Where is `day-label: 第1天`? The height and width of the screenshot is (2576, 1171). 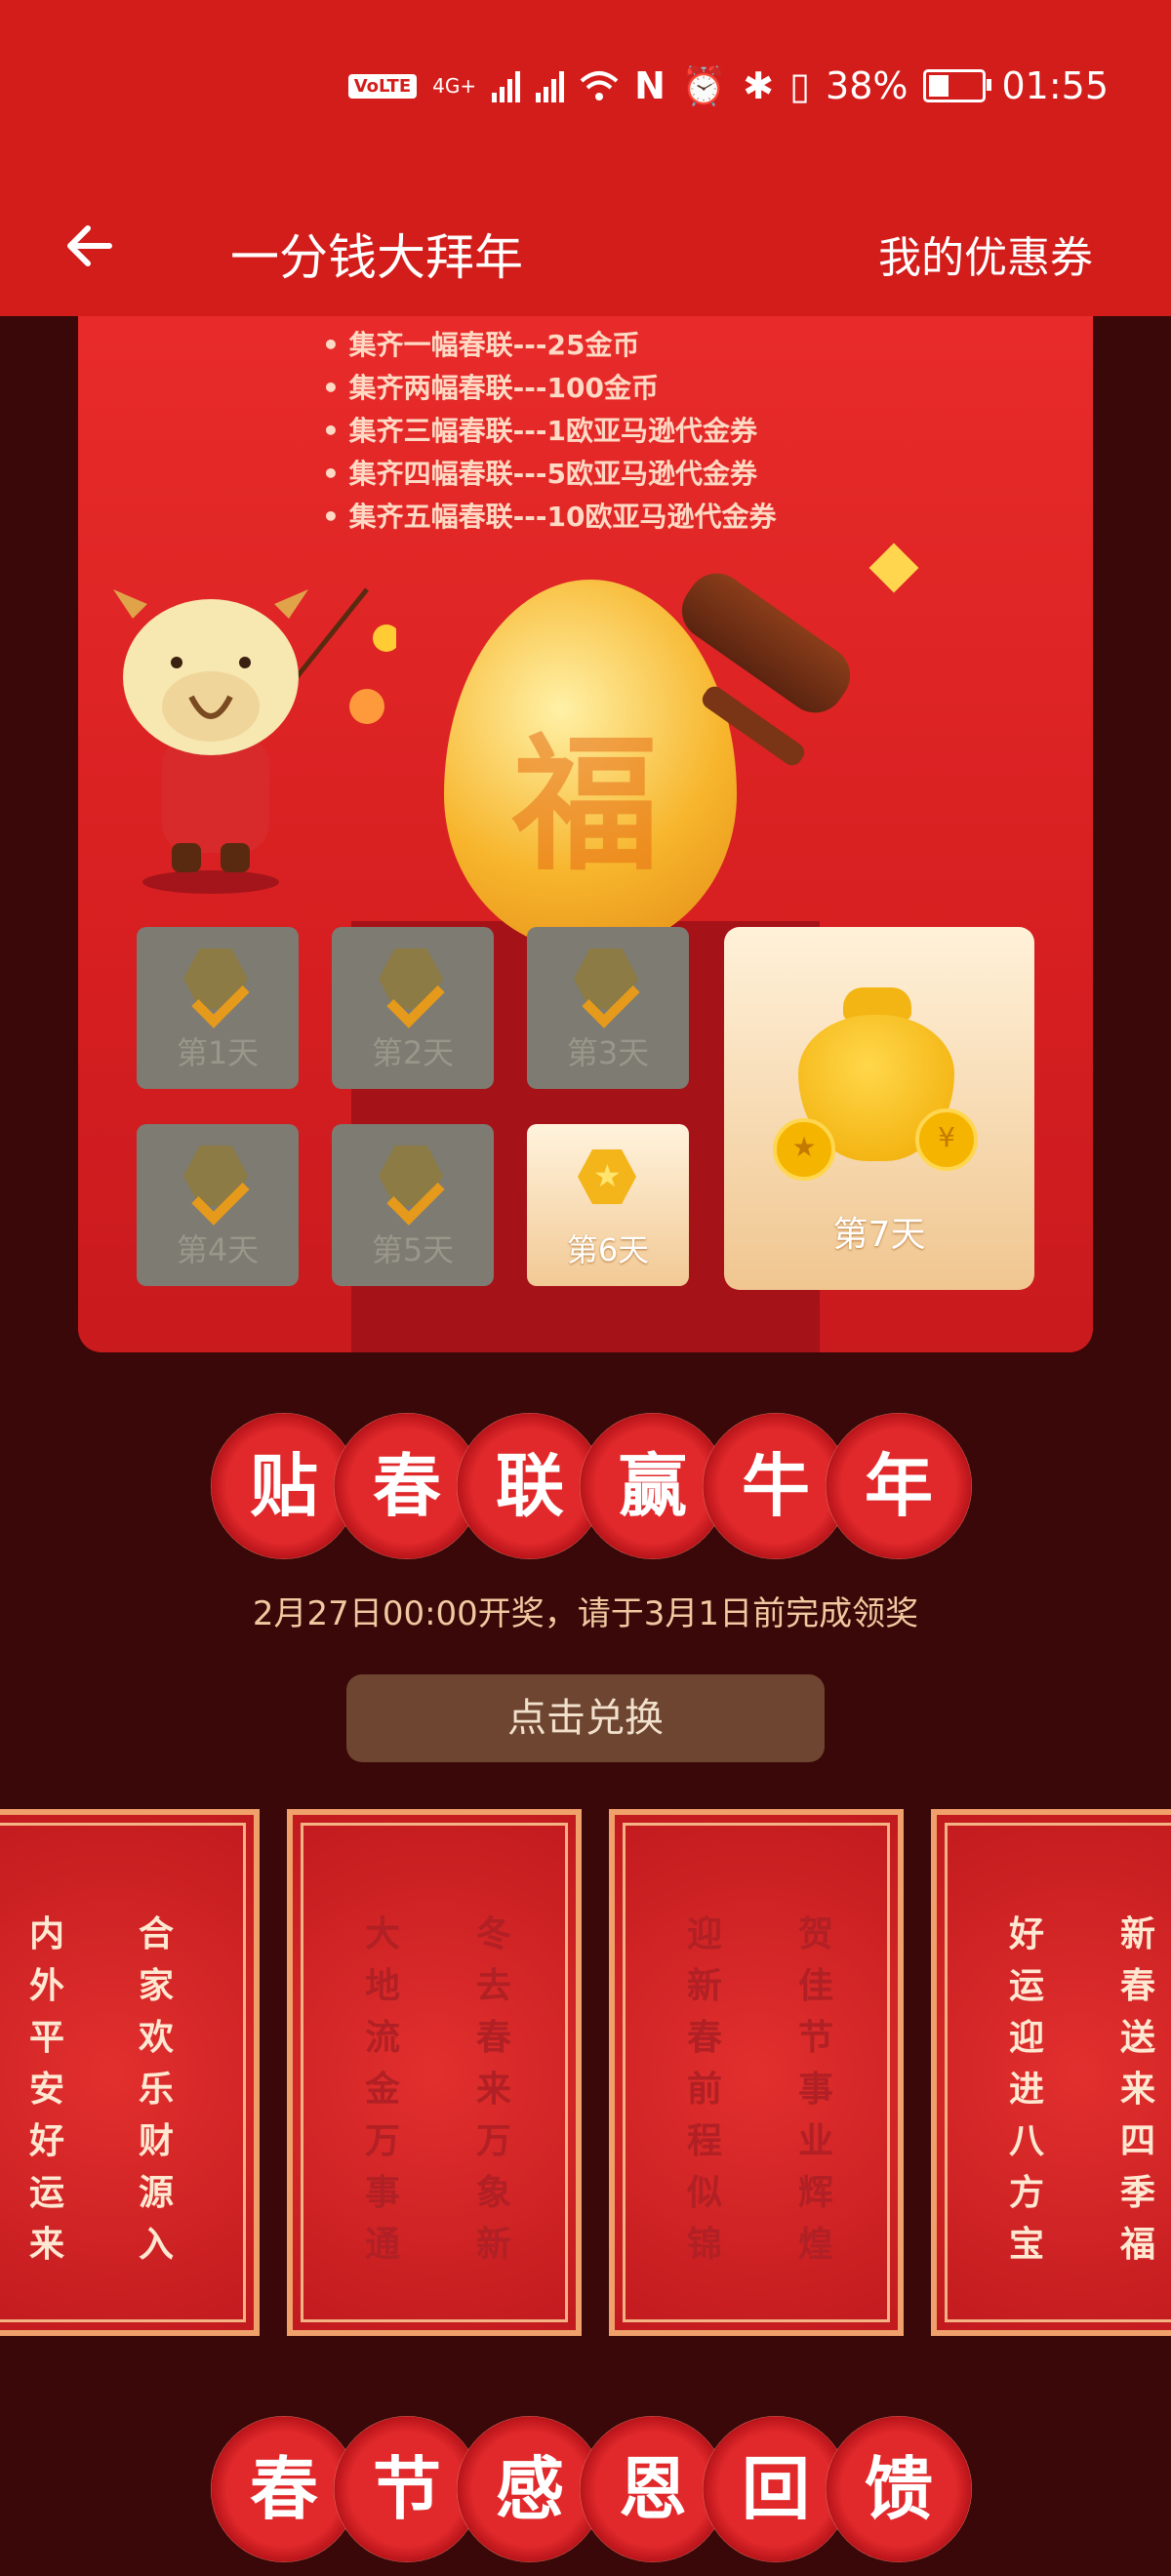
day-label: 第1天 is located at coordinates (218, 1052).